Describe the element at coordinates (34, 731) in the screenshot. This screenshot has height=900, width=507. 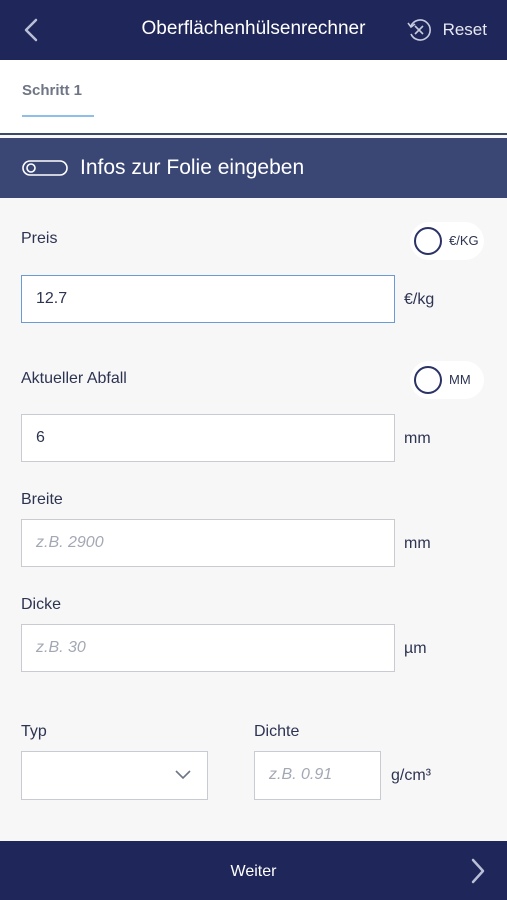
I see `typ-label: Typ` at that location.